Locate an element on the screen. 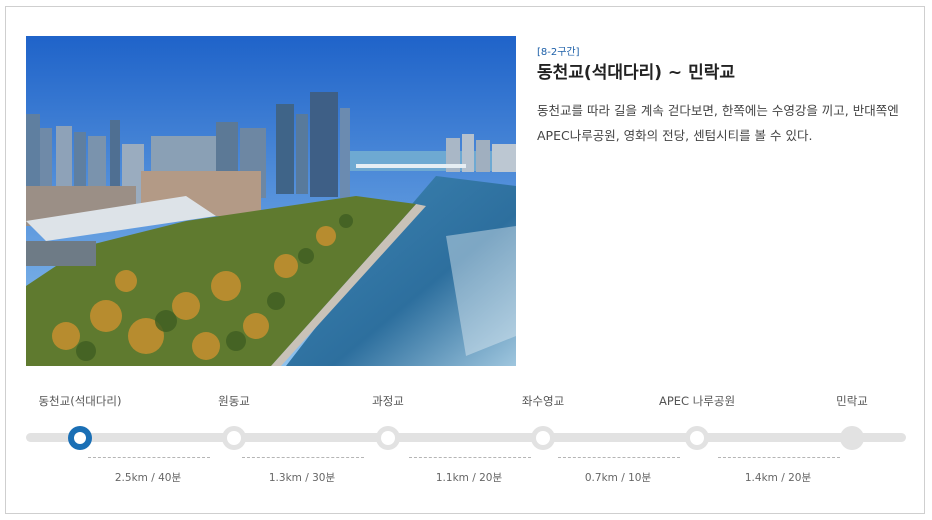 The height and width of the screenshot is (520, 932). route-stop-label: 과정교 is located at coordinates (388, 401).